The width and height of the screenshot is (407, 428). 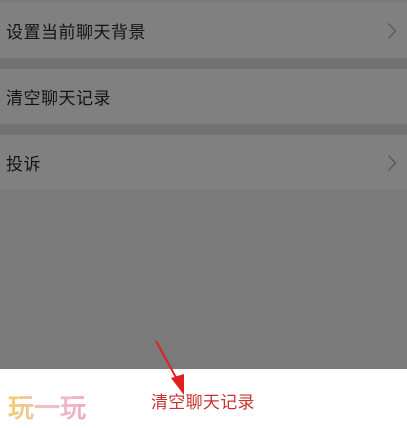 What do you see at coordinates (76, 33) in the screenshot?
I see `set-chat-background-label: 设置当前聊天背景` at bounding box center [76, 33].